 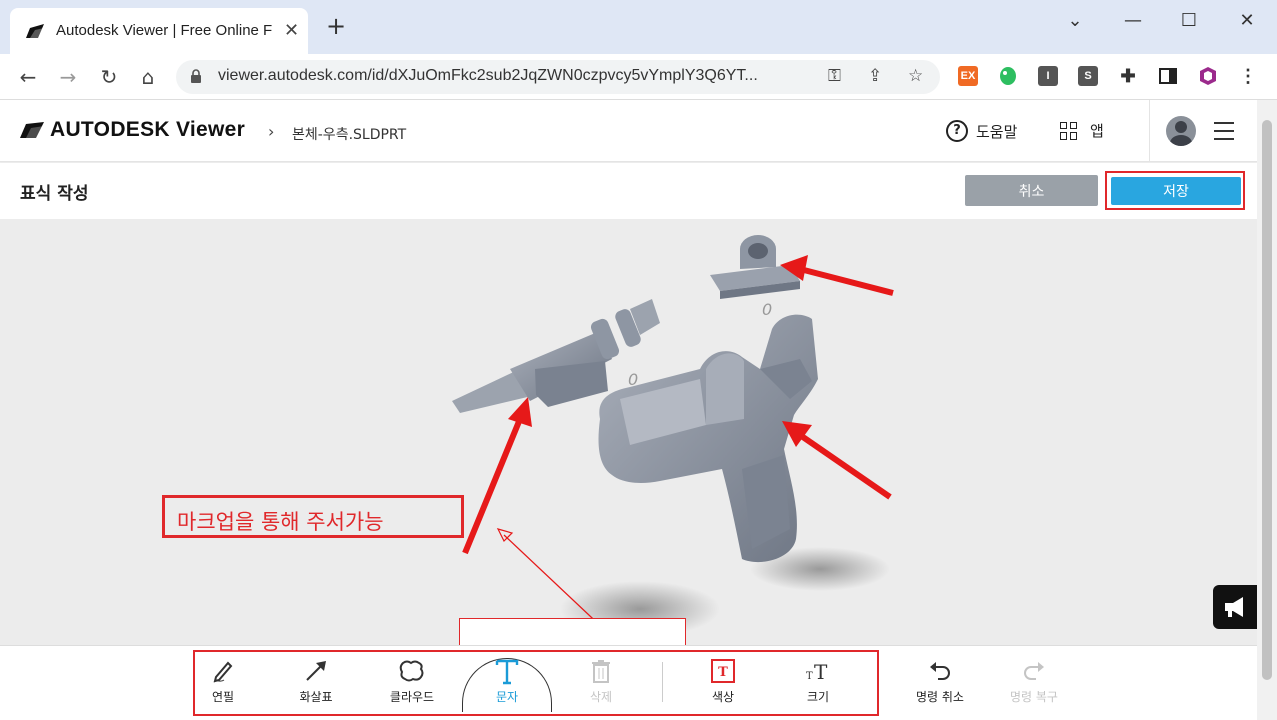 I want to click on undo-button: 명령 취소, so click(x=940, y=684).